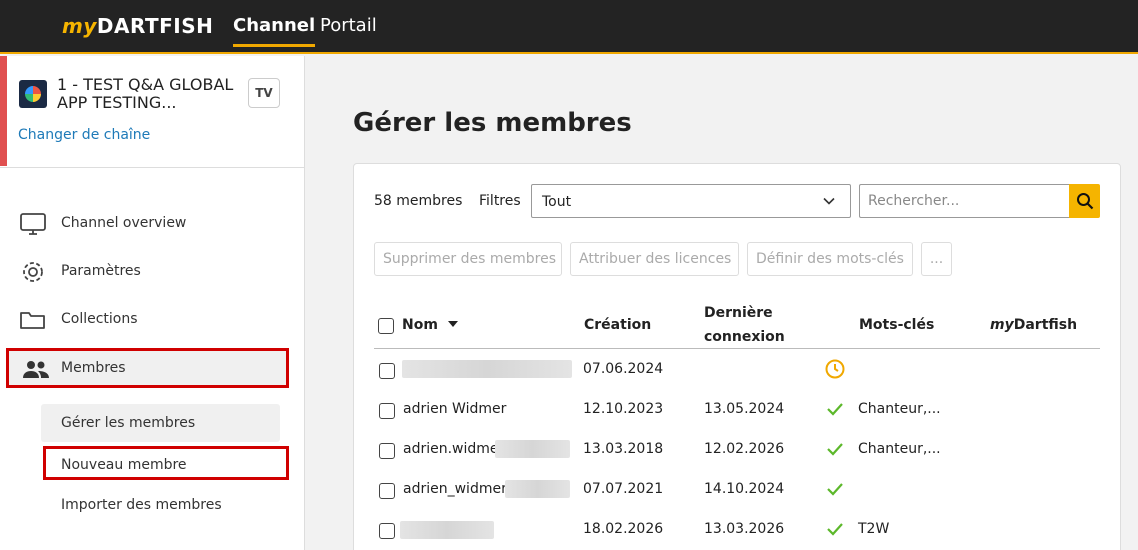  Describe the element at coordinates (32, 320) in the screenshot. I see `folder-icon` at that location.